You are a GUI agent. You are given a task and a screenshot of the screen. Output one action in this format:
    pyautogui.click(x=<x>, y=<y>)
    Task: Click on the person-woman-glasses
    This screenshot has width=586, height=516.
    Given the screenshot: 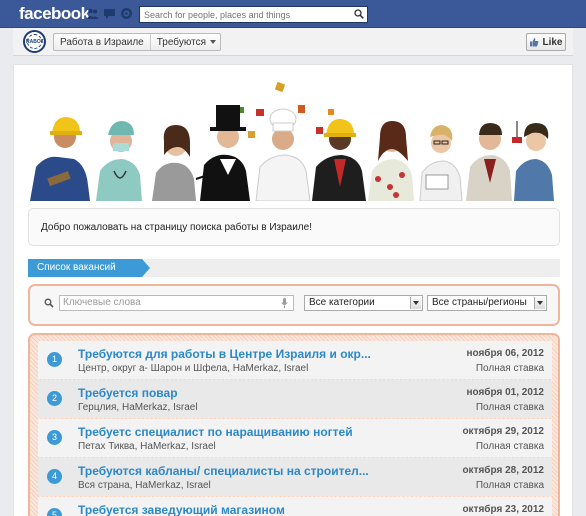 What is the action you would take?
    pyautogui.click(x=441, y=163)
    